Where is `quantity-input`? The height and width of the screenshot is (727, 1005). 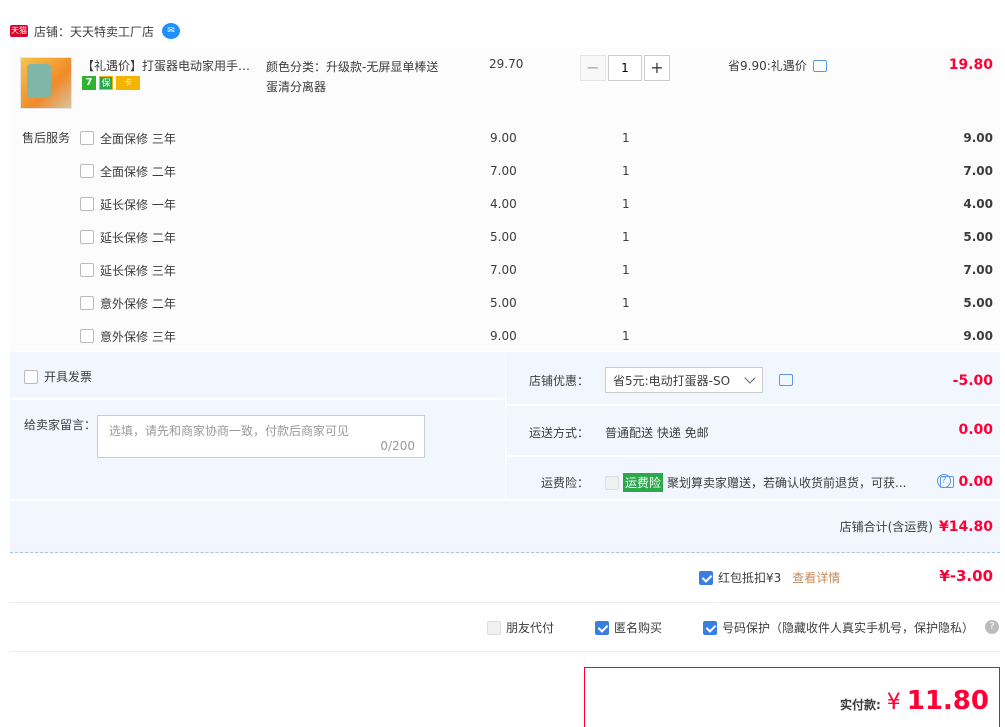 quantity-input is located at coordinates (625, 68).